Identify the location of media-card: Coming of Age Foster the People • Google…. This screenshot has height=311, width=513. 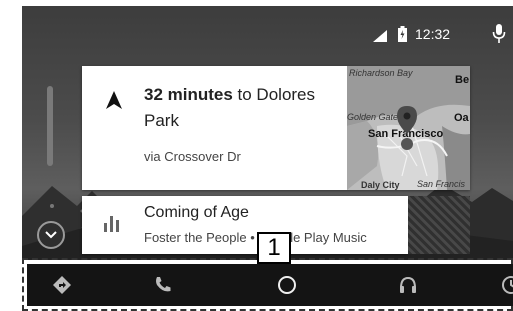
(245, 225).